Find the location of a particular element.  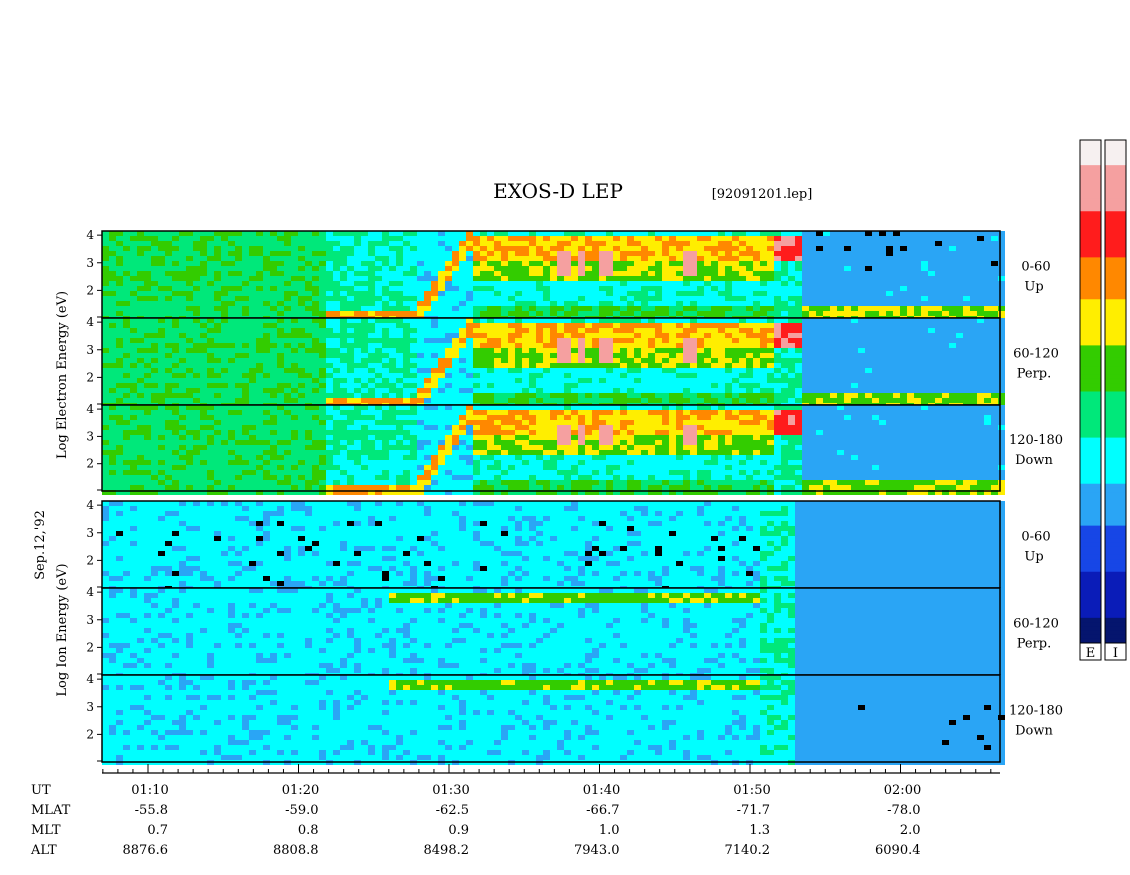

footer-alt-value: 7140.2 is located at coordinates (748, 850).